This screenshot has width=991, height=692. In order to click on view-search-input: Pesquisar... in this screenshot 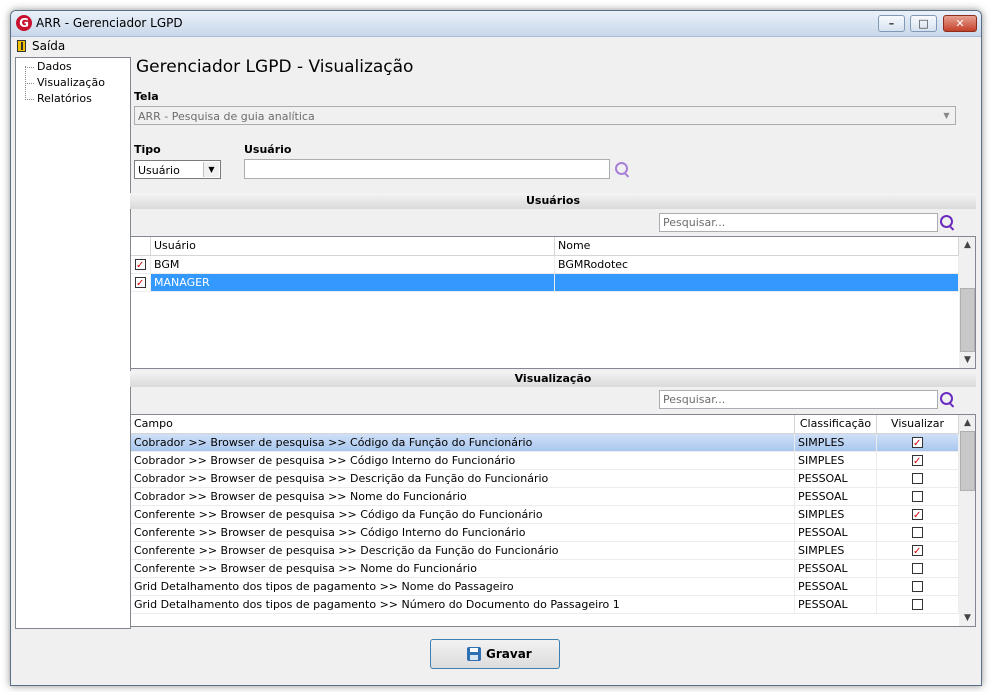, I will do `click(798, 399)`.